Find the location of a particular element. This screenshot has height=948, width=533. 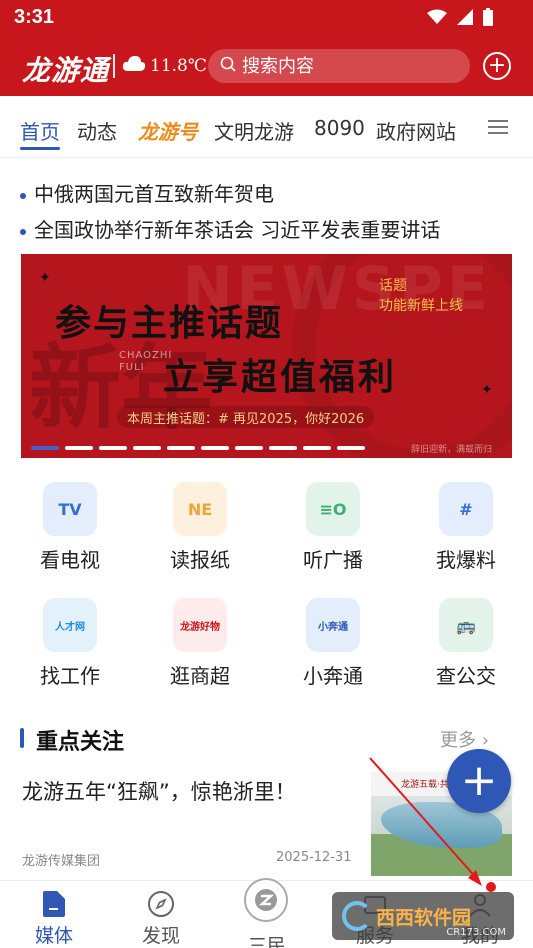

headline-item: 全国政协举行新年茶话会 习近平发表重要讲话 is located at coordinates (230, 228).